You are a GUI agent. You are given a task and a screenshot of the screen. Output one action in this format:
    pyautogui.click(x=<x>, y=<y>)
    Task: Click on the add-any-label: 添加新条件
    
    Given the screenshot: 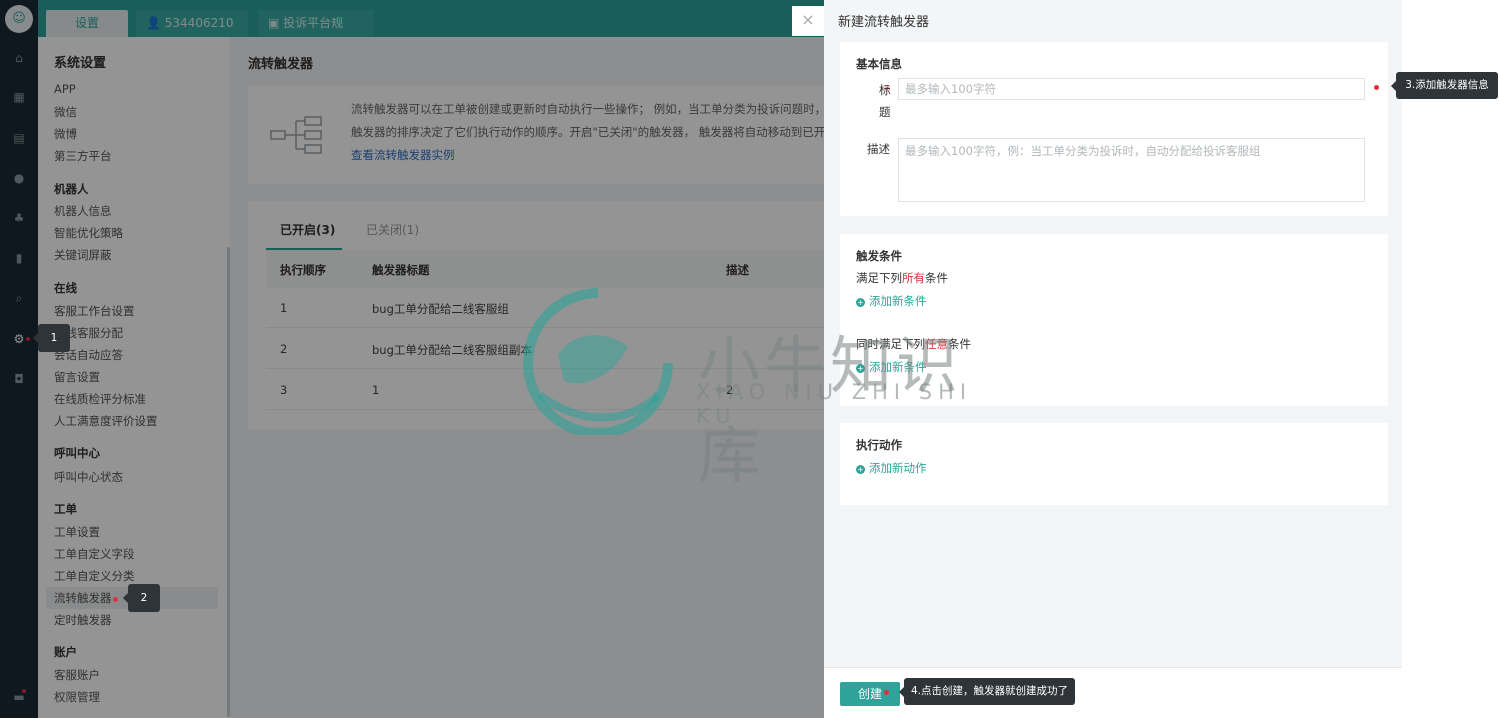 What is the action you would take?
    pyautogui.click(x=898, y=367)
    